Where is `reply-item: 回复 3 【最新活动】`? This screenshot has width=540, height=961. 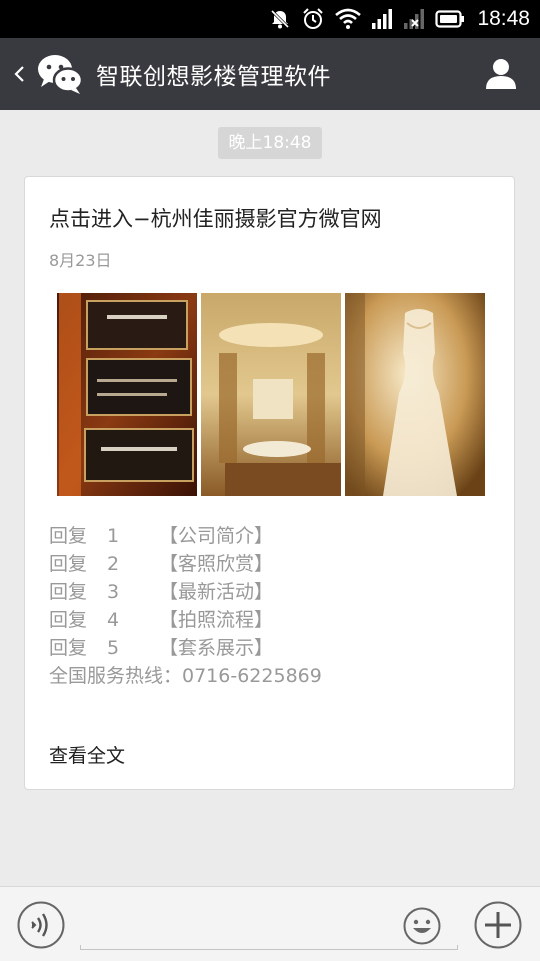 reply-item: 回复 3 【最新活动】 is located at coordinates (185, 592).